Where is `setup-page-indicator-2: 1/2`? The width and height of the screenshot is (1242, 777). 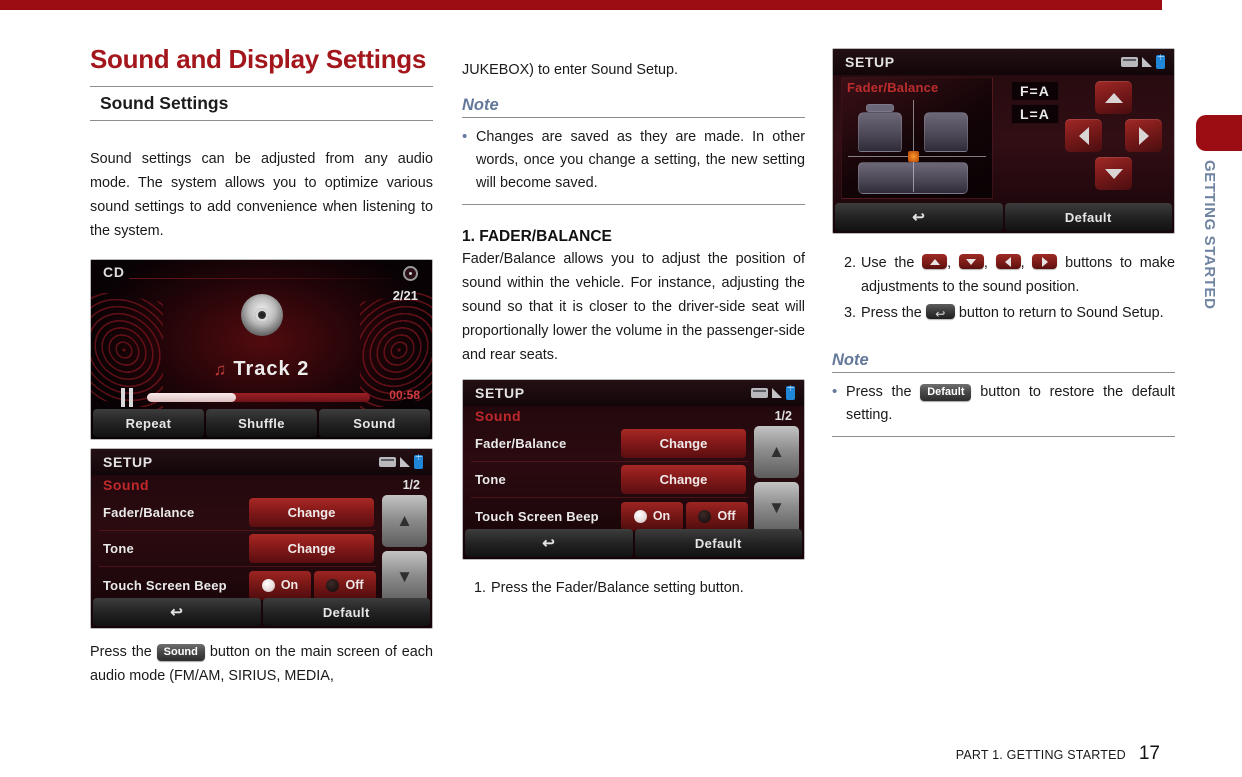 setup-page-indicator-2: 1/2 is located at coordinates (783, 416).